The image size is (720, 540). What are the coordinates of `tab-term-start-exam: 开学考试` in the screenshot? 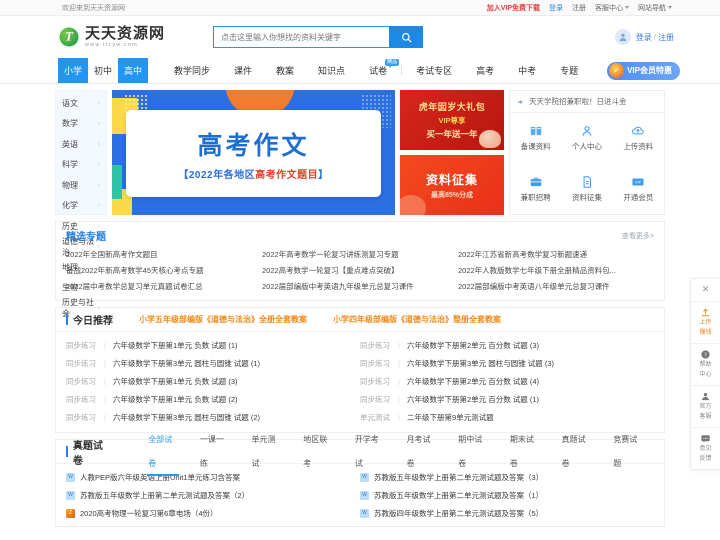 It's located at (370, 452).